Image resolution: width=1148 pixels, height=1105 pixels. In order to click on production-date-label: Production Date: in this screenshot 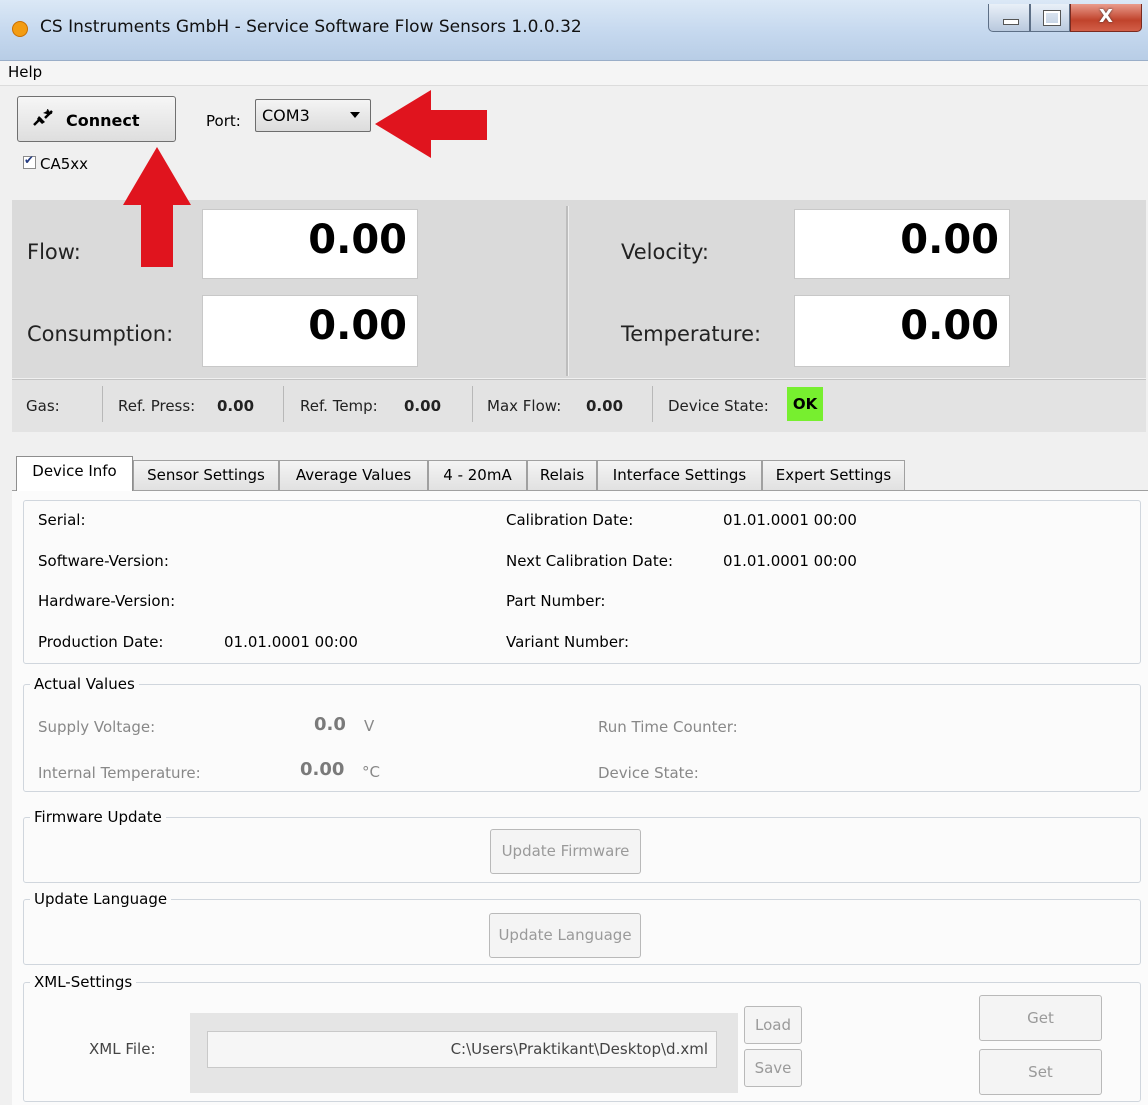, I will do `click(101, 642)`.